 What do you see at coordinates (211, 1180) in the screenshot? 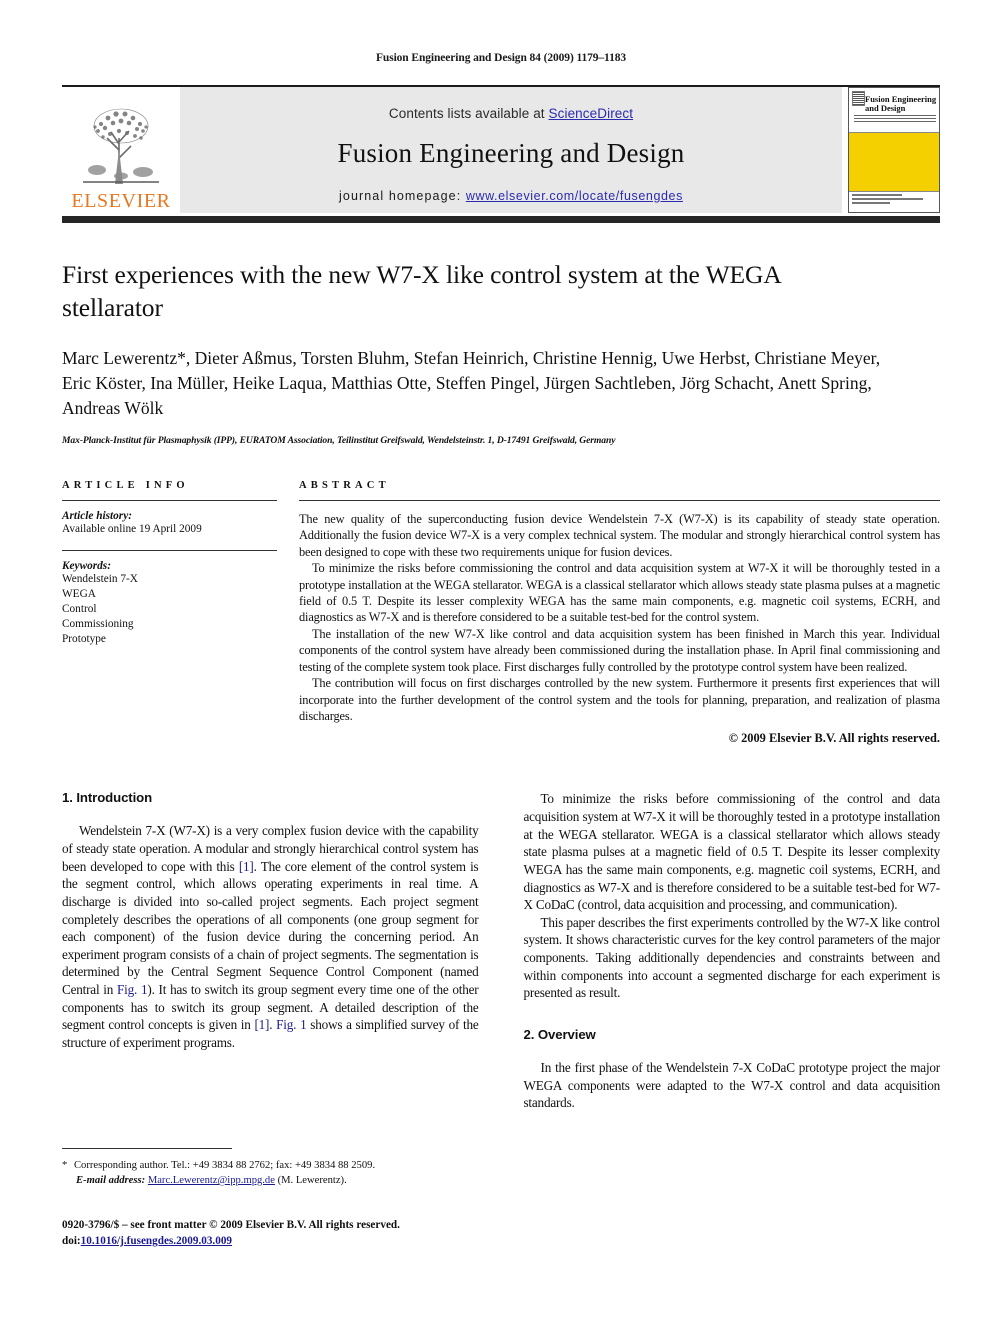
I see `author-email-link: Marc.Lewerentz@ipp.mpg.de` at bounding box center [211, 1180].